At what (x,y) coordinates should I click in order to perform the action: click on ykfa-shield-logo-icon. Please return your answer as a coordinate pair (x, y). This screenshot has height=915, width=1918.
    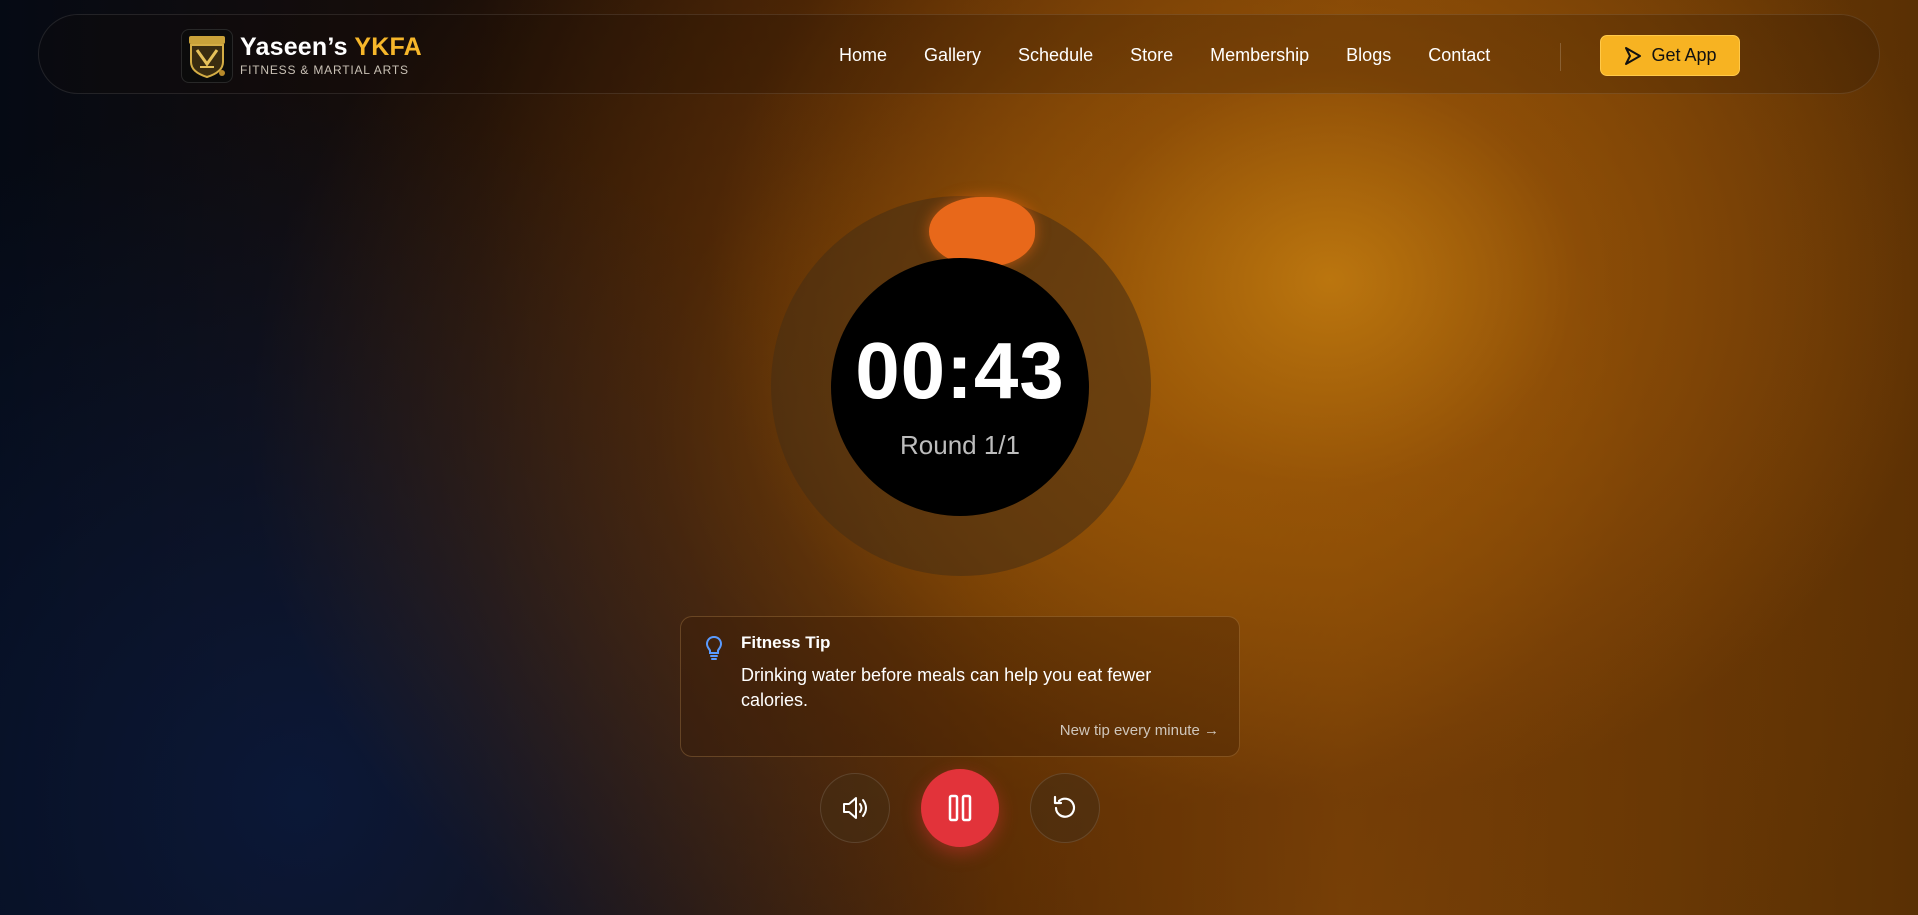
    Looking at the image, I should click on (207, 57).